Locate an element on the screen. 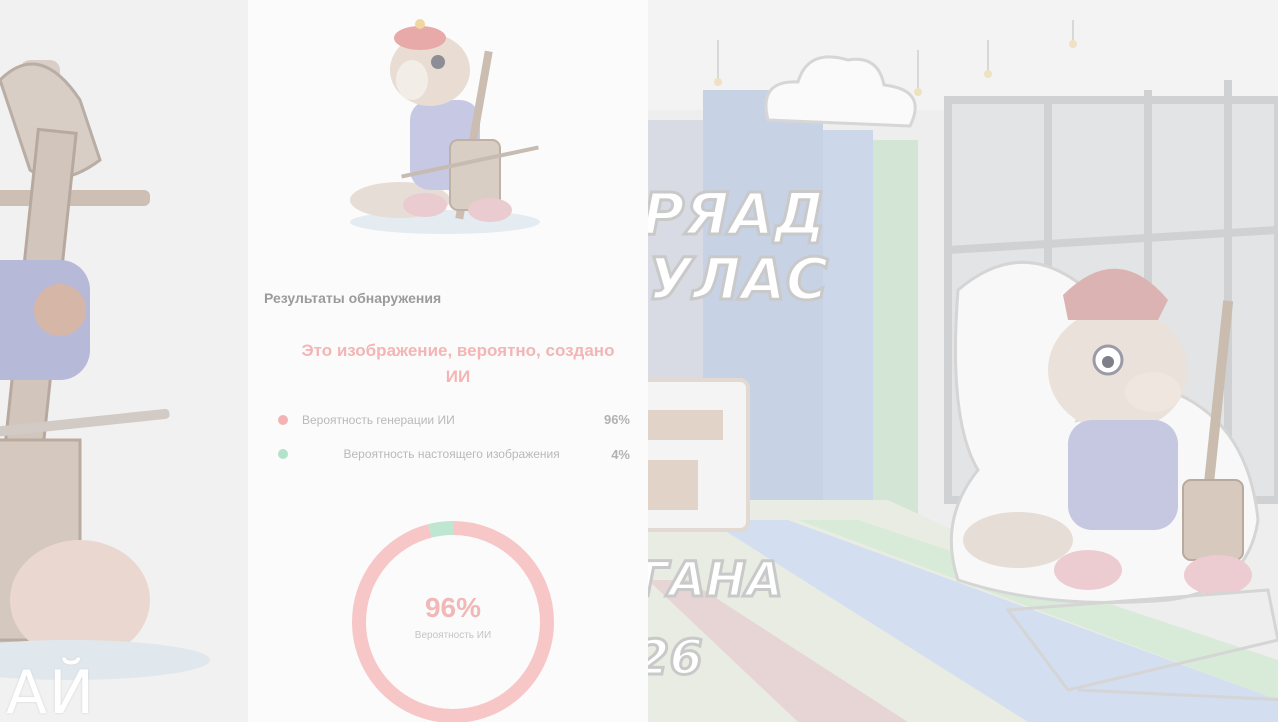 The width and height of the screenshot is (1278, 722). donut-center: 96% Вероятность ИИ is located at coordinates (453, 616).